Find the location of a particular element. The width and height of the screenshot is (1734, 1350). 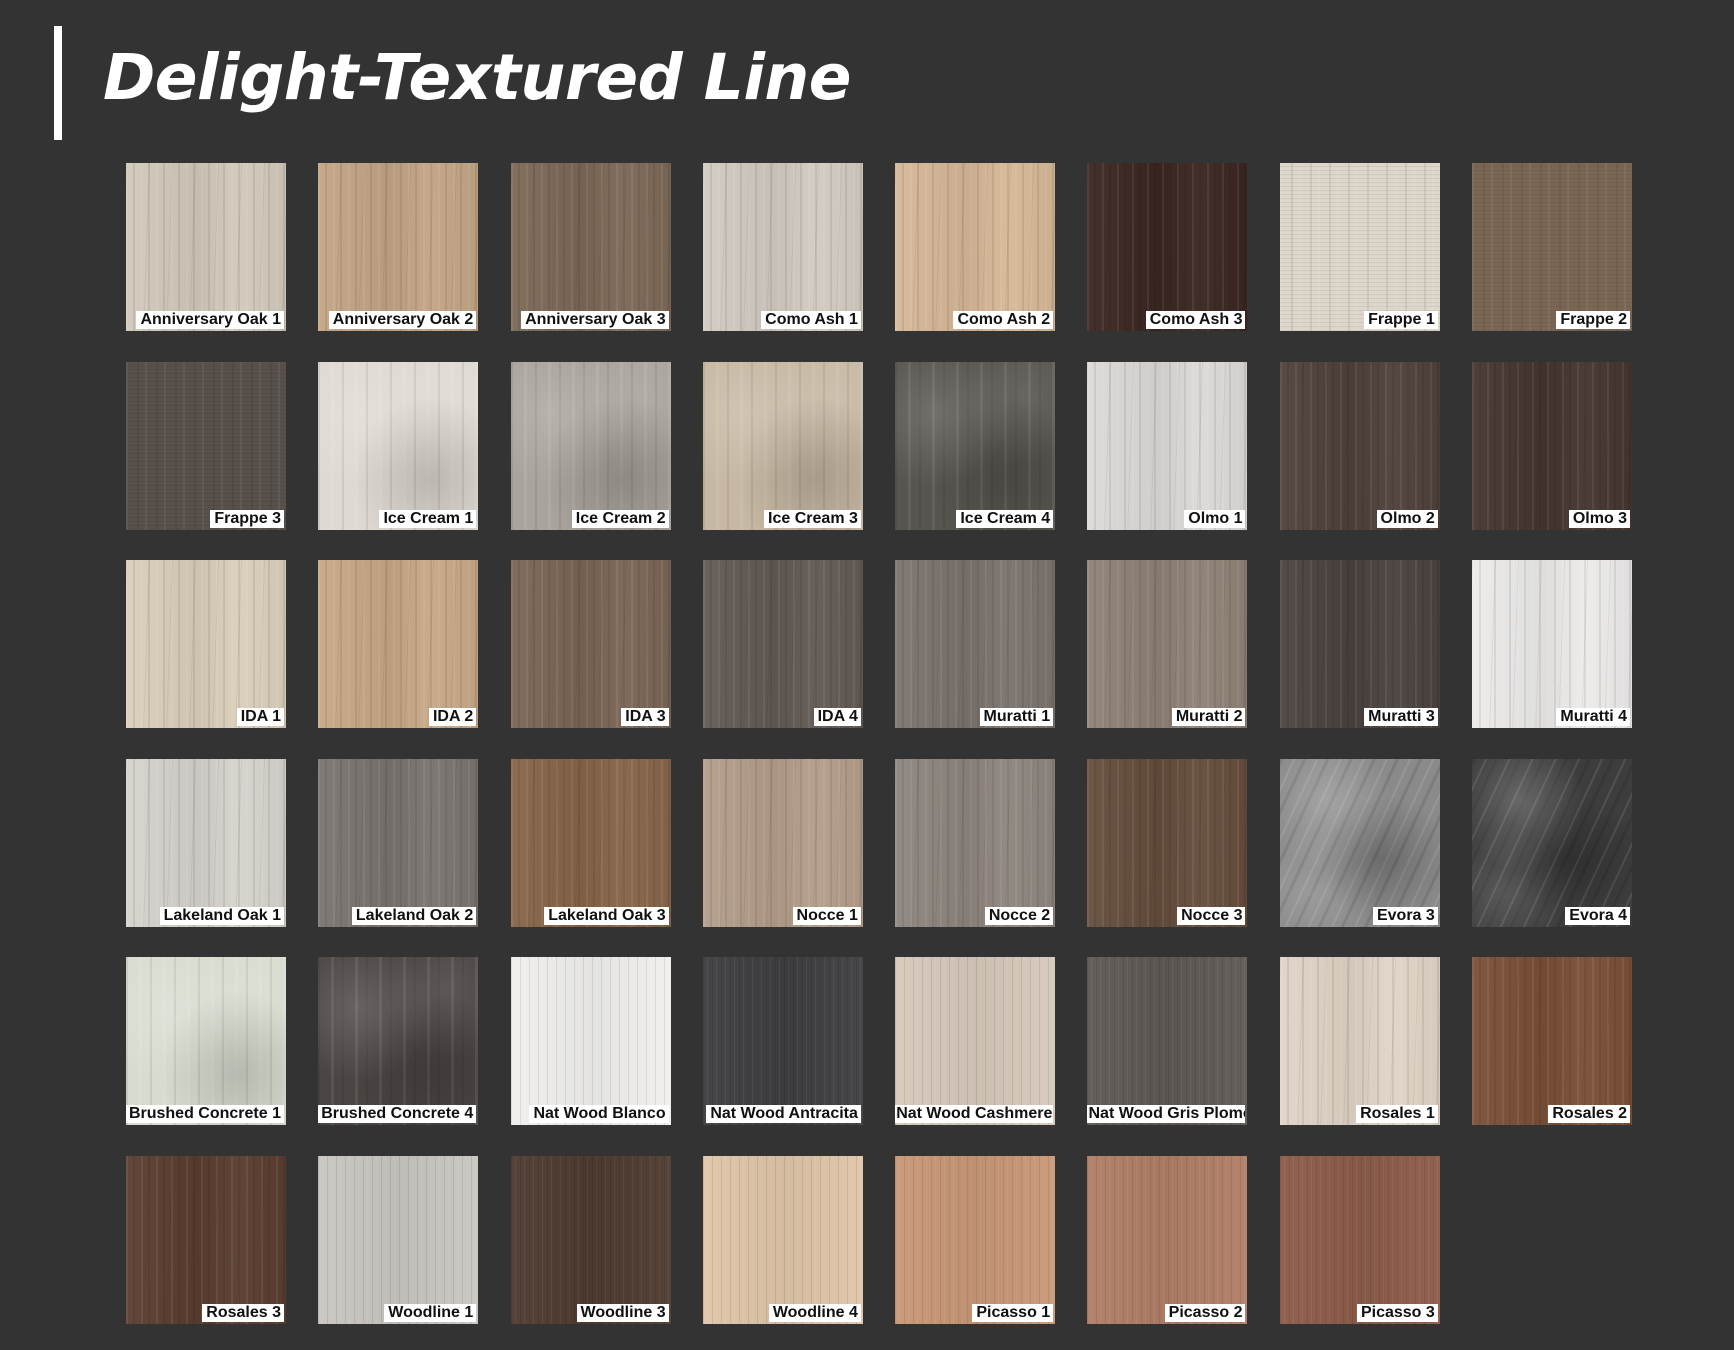

swatch-tile: IDA 2 is located at coordinates (398, 644).